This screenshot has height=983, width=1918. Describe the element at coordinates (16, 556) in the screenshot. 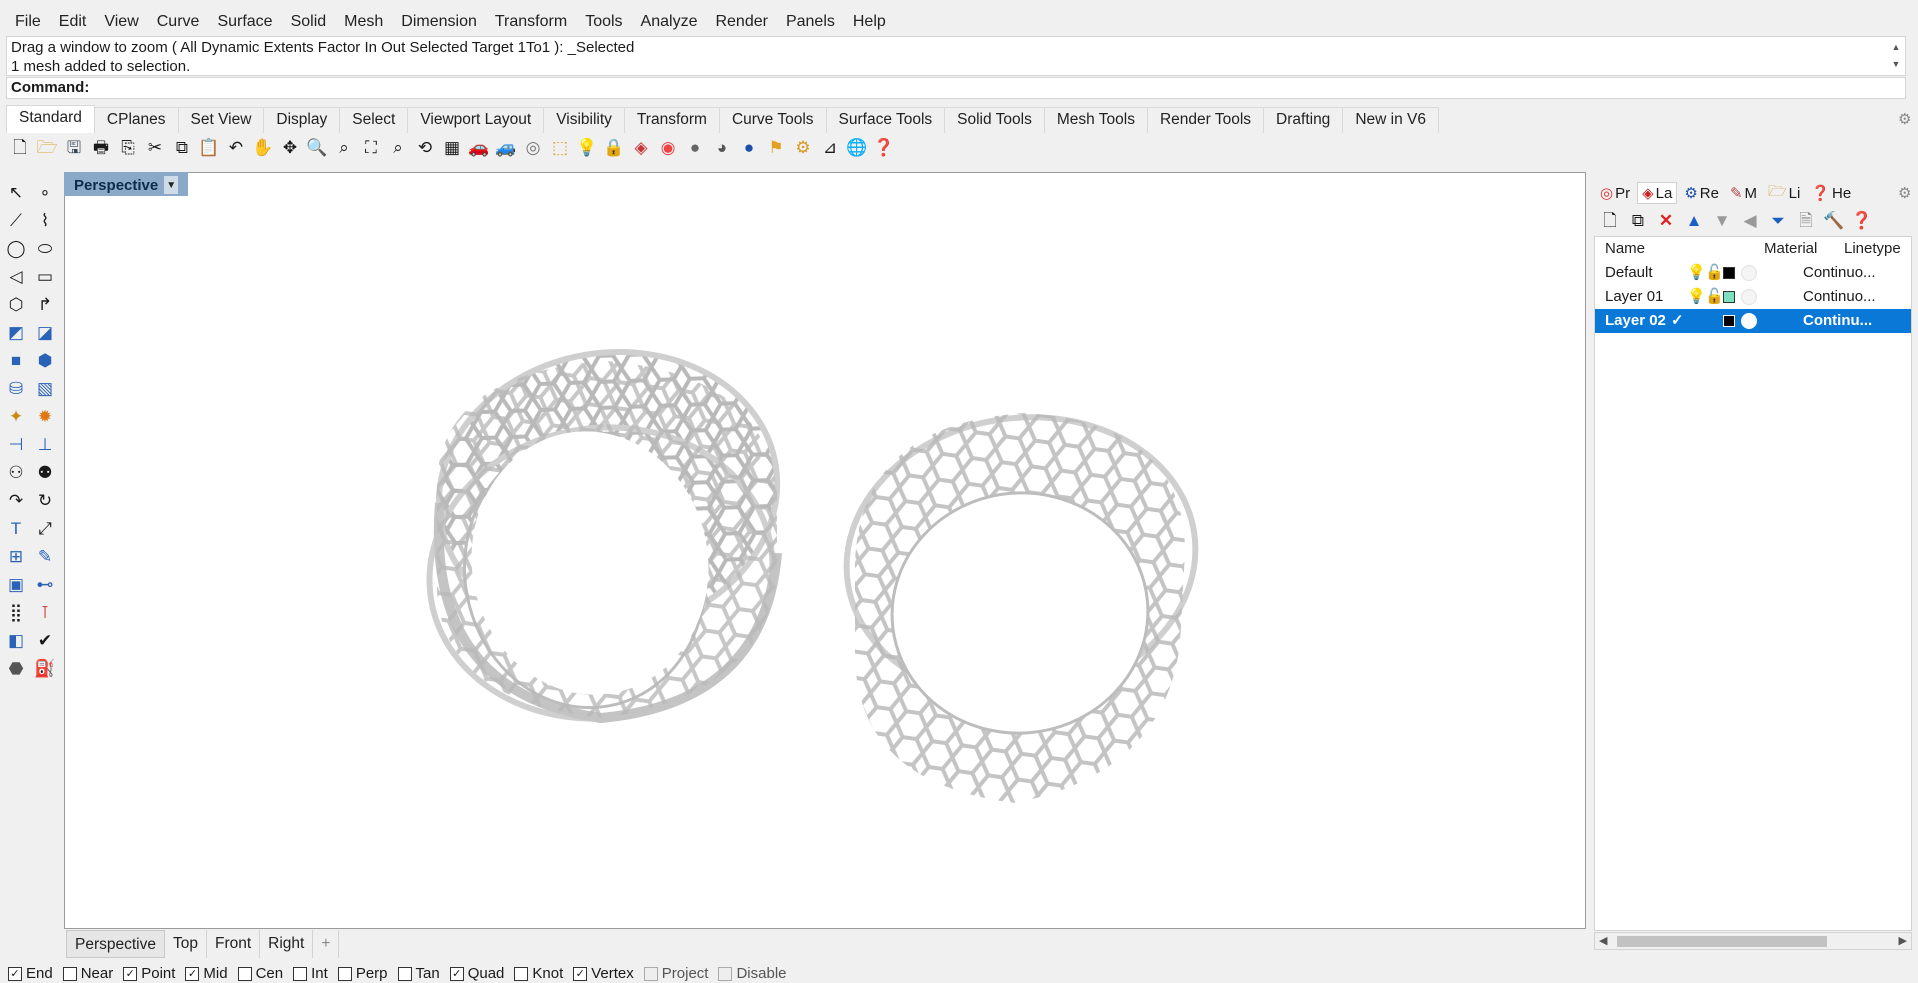

I see `array-icon: ⊞` at that location.